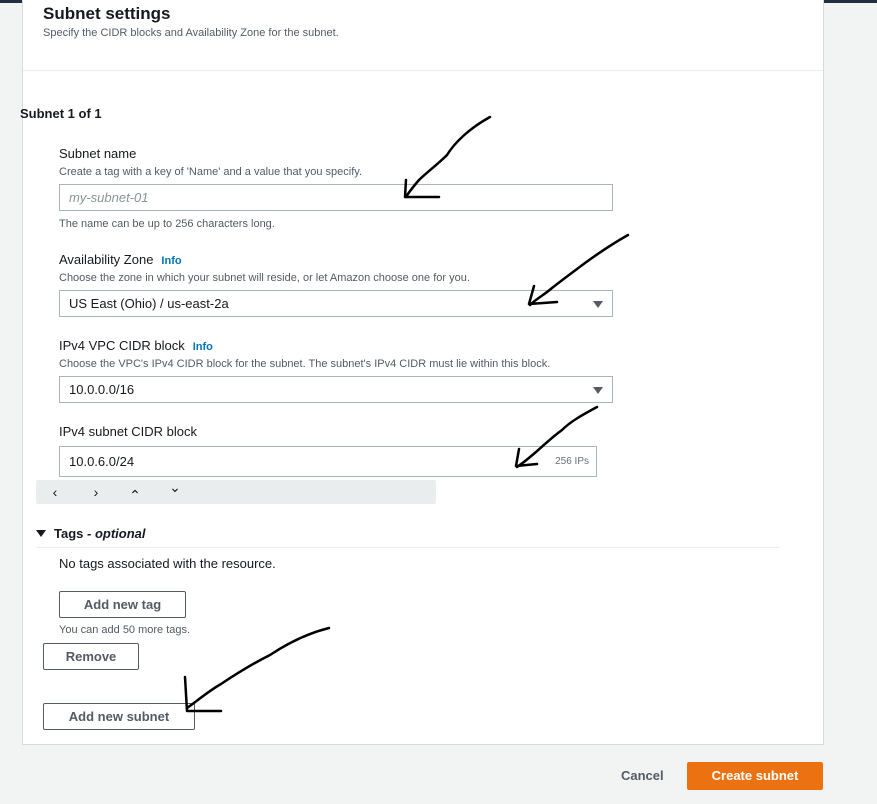 The height and width of the screenshot is (804, 877). What do you see at coordinates (96, 492) in the screenshot?
I see `chevron-right-icon: ›` at bounding box center [96, 492].